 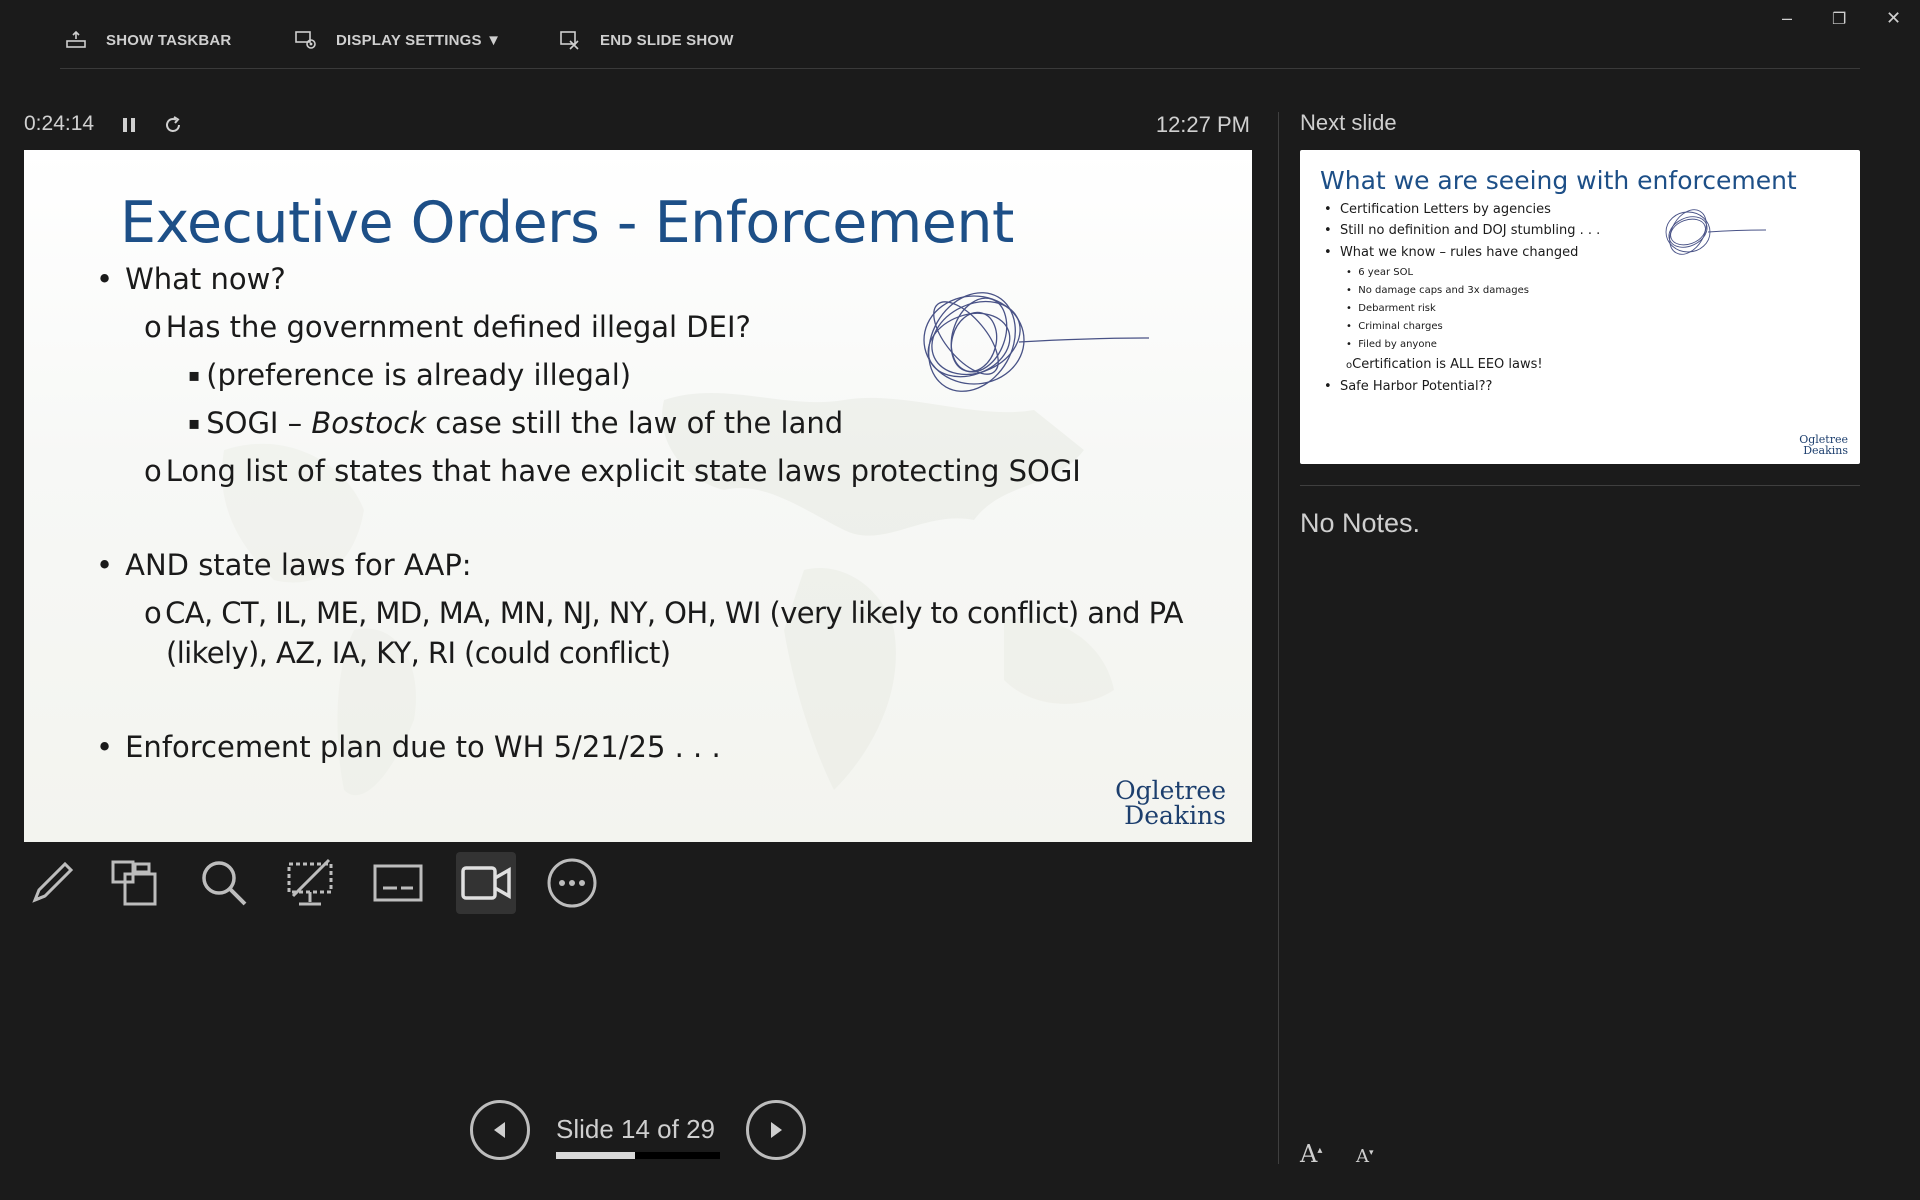 I want to click on display-settings-icon, so click(x=305, y=40).